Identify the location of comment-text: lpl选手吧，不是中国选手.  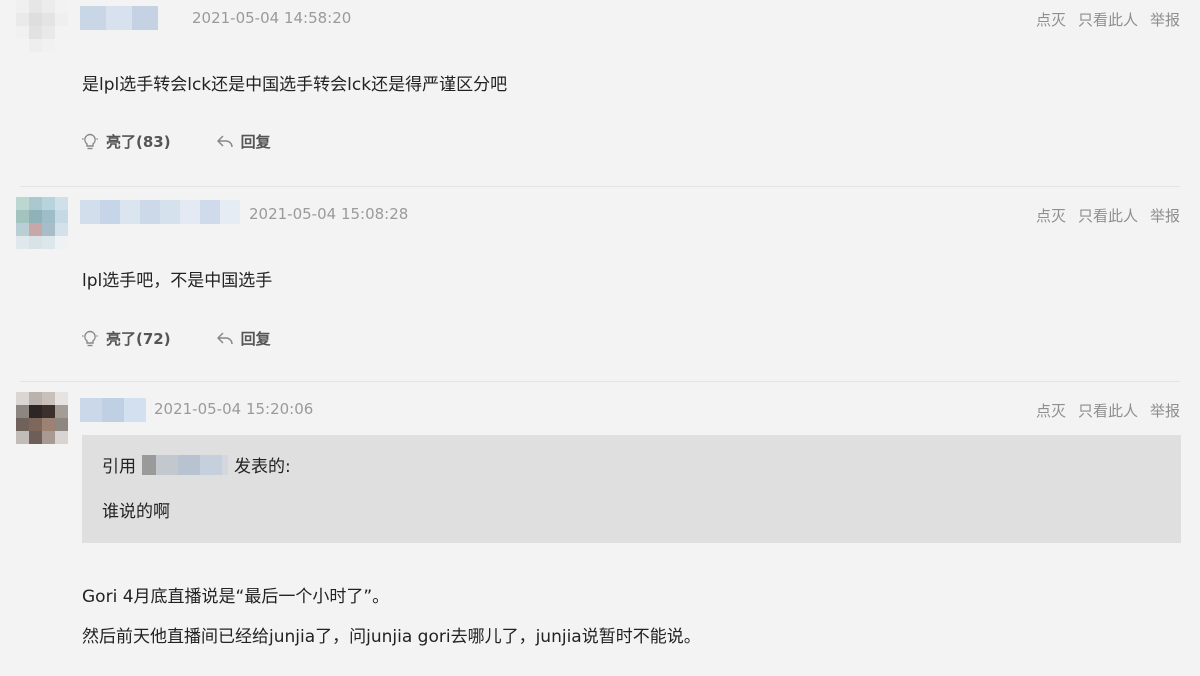
(177, 281).